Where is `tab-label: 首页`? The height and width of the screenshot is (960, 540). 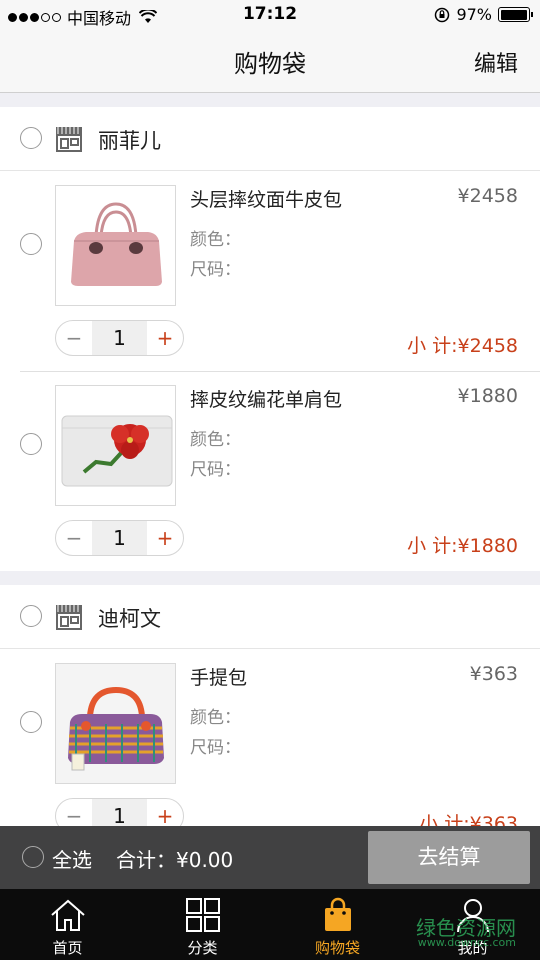
tab-label: 首页 is located at coordinates (67, 948).